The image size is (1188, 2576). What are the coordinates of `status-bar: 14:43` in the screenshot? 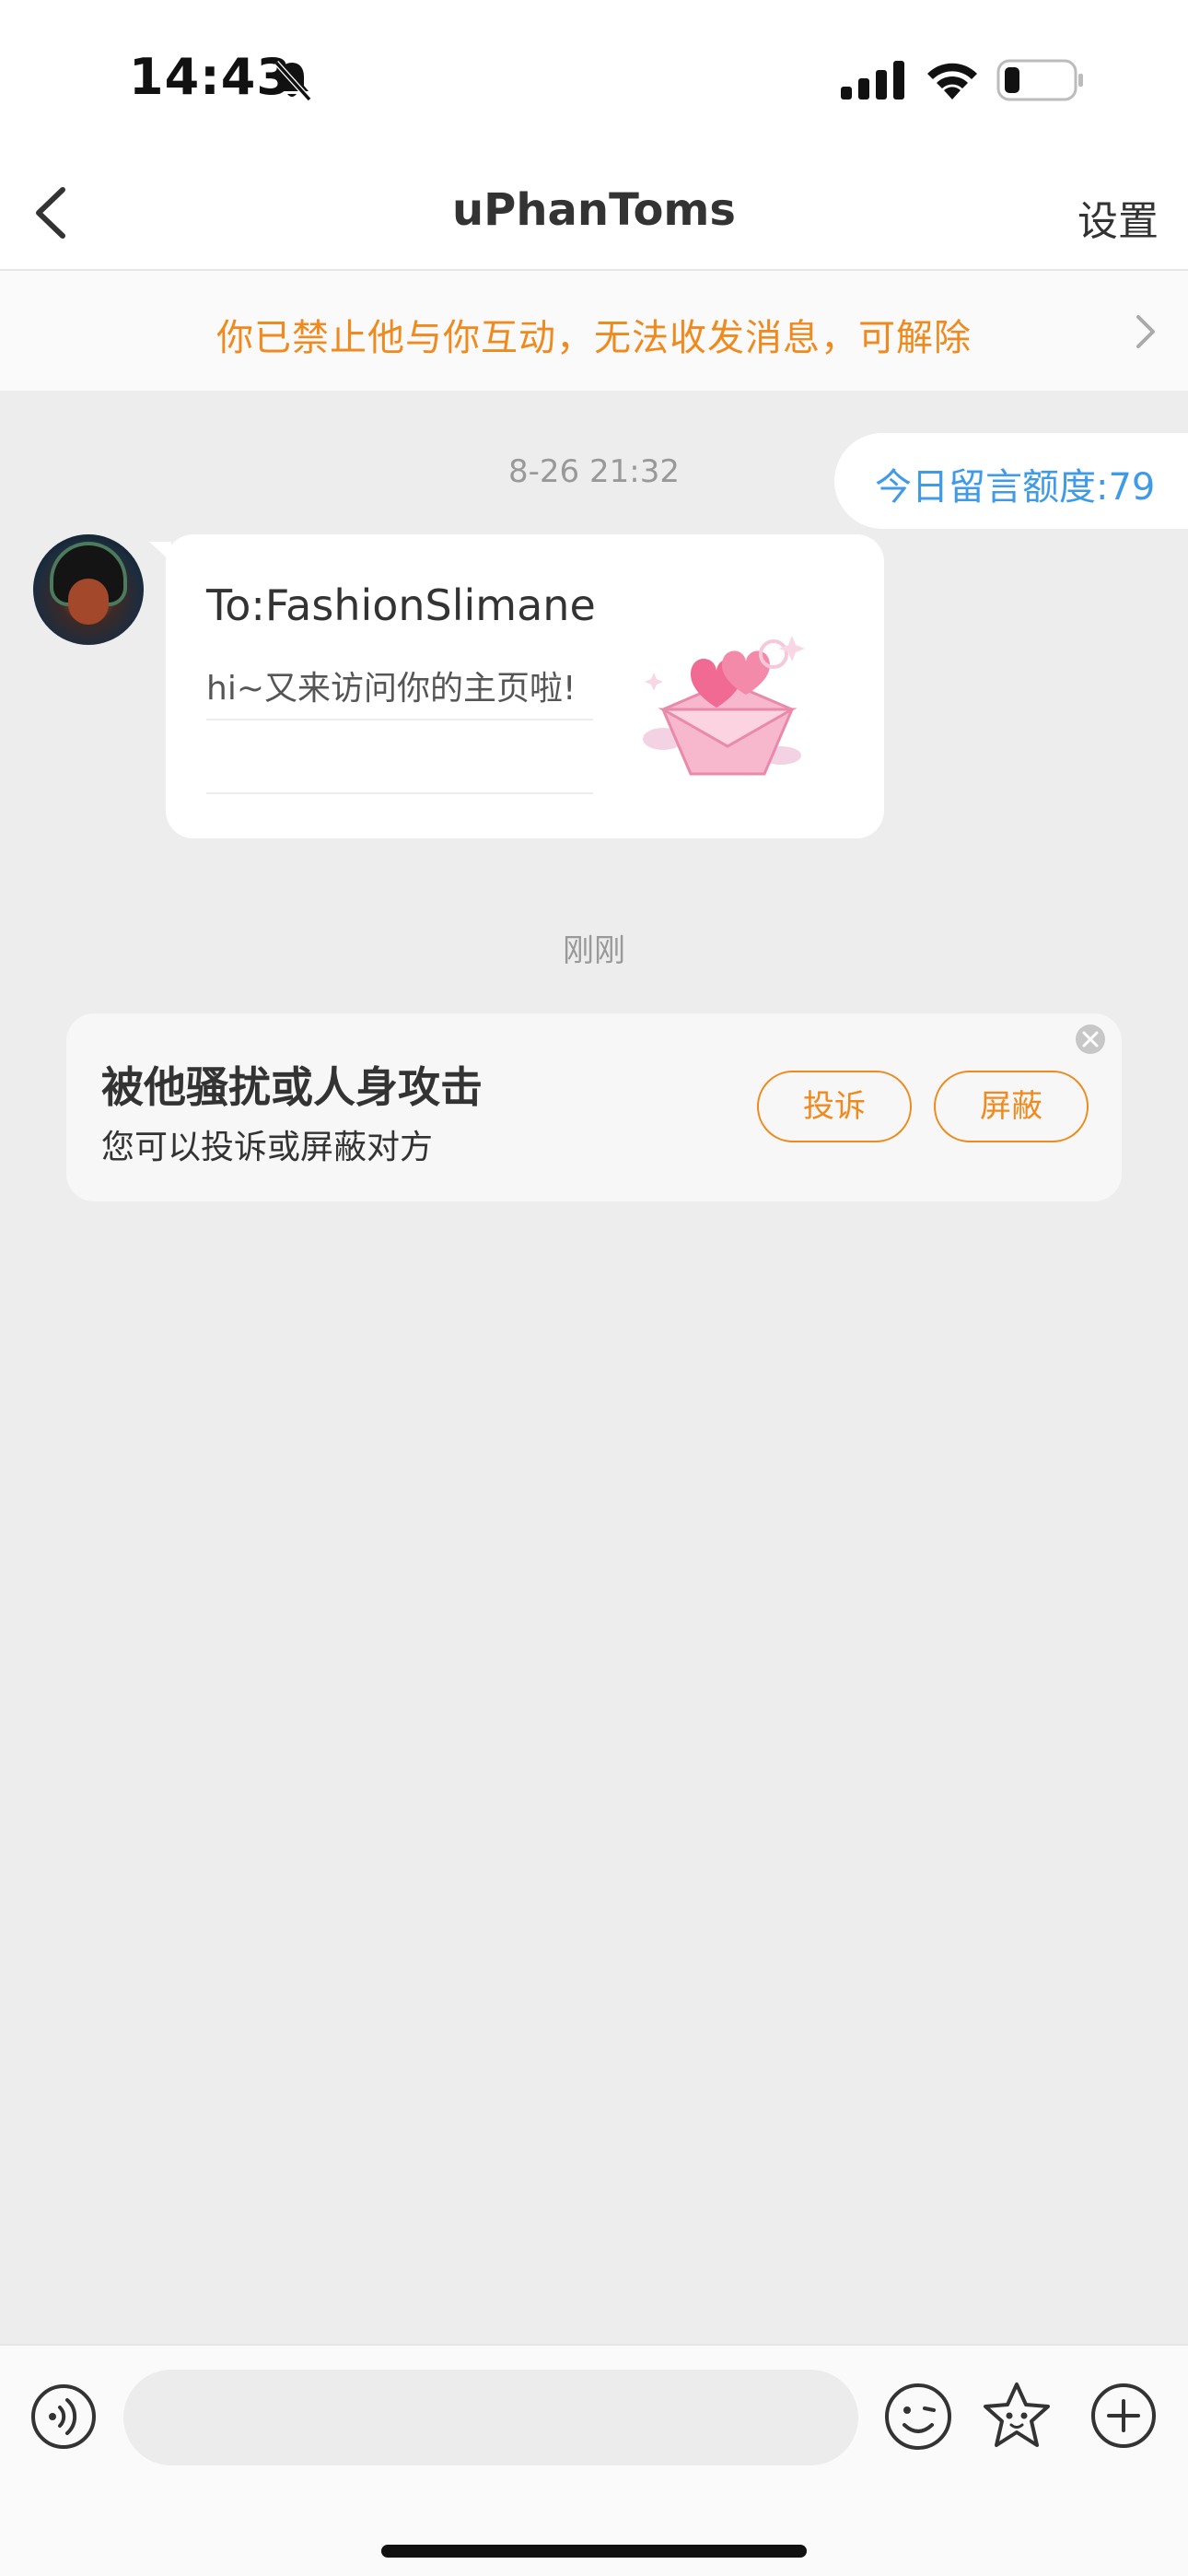 It's located at (594, 78).